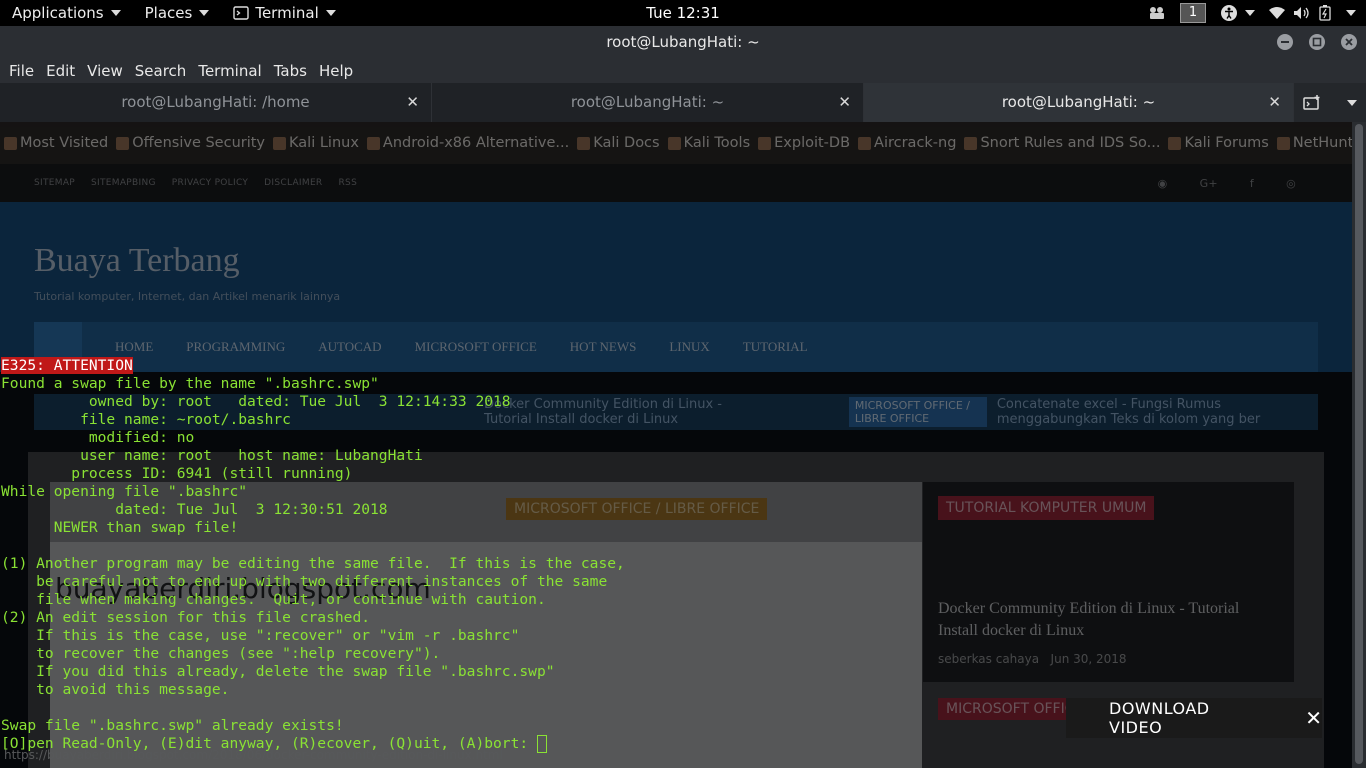 The height and width of the screenshot is (768, 1366). Describe the element at coordinates (1312, 13) in the screenshot. I see `status-menu` at that location.